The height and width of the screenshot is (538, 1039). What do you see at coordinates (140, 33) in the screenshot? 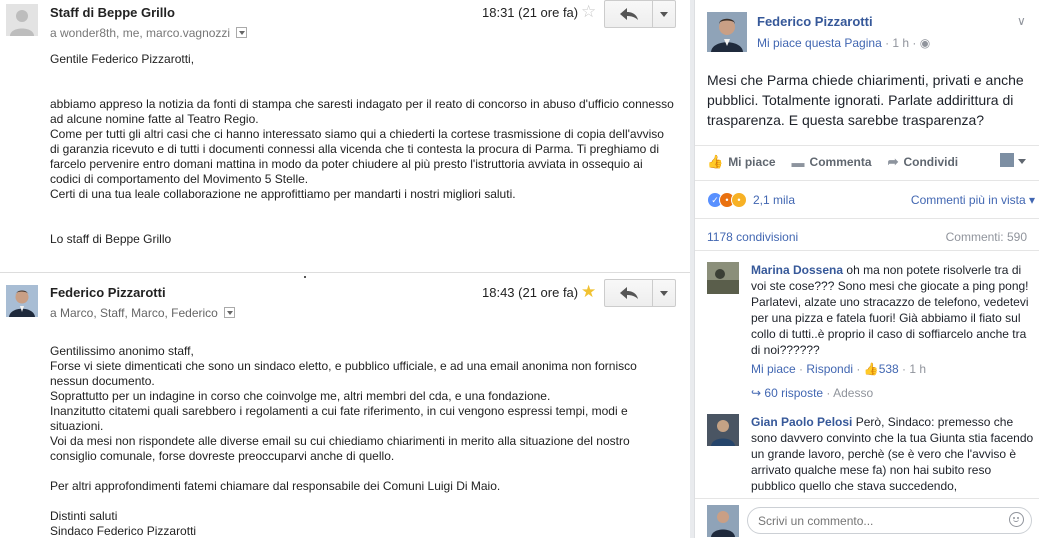
I see `recipients-text: a wonder8th, me, marco.vagnozzi` at bounding box center [140, 33].